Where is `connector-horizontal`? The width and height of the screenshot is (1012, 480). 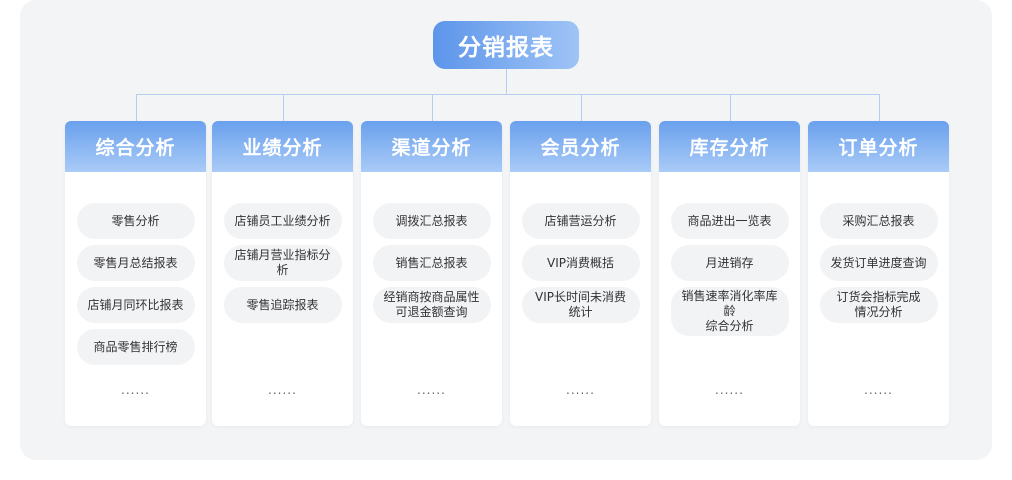
connector-horizontal is located at coordinates (507, 94).